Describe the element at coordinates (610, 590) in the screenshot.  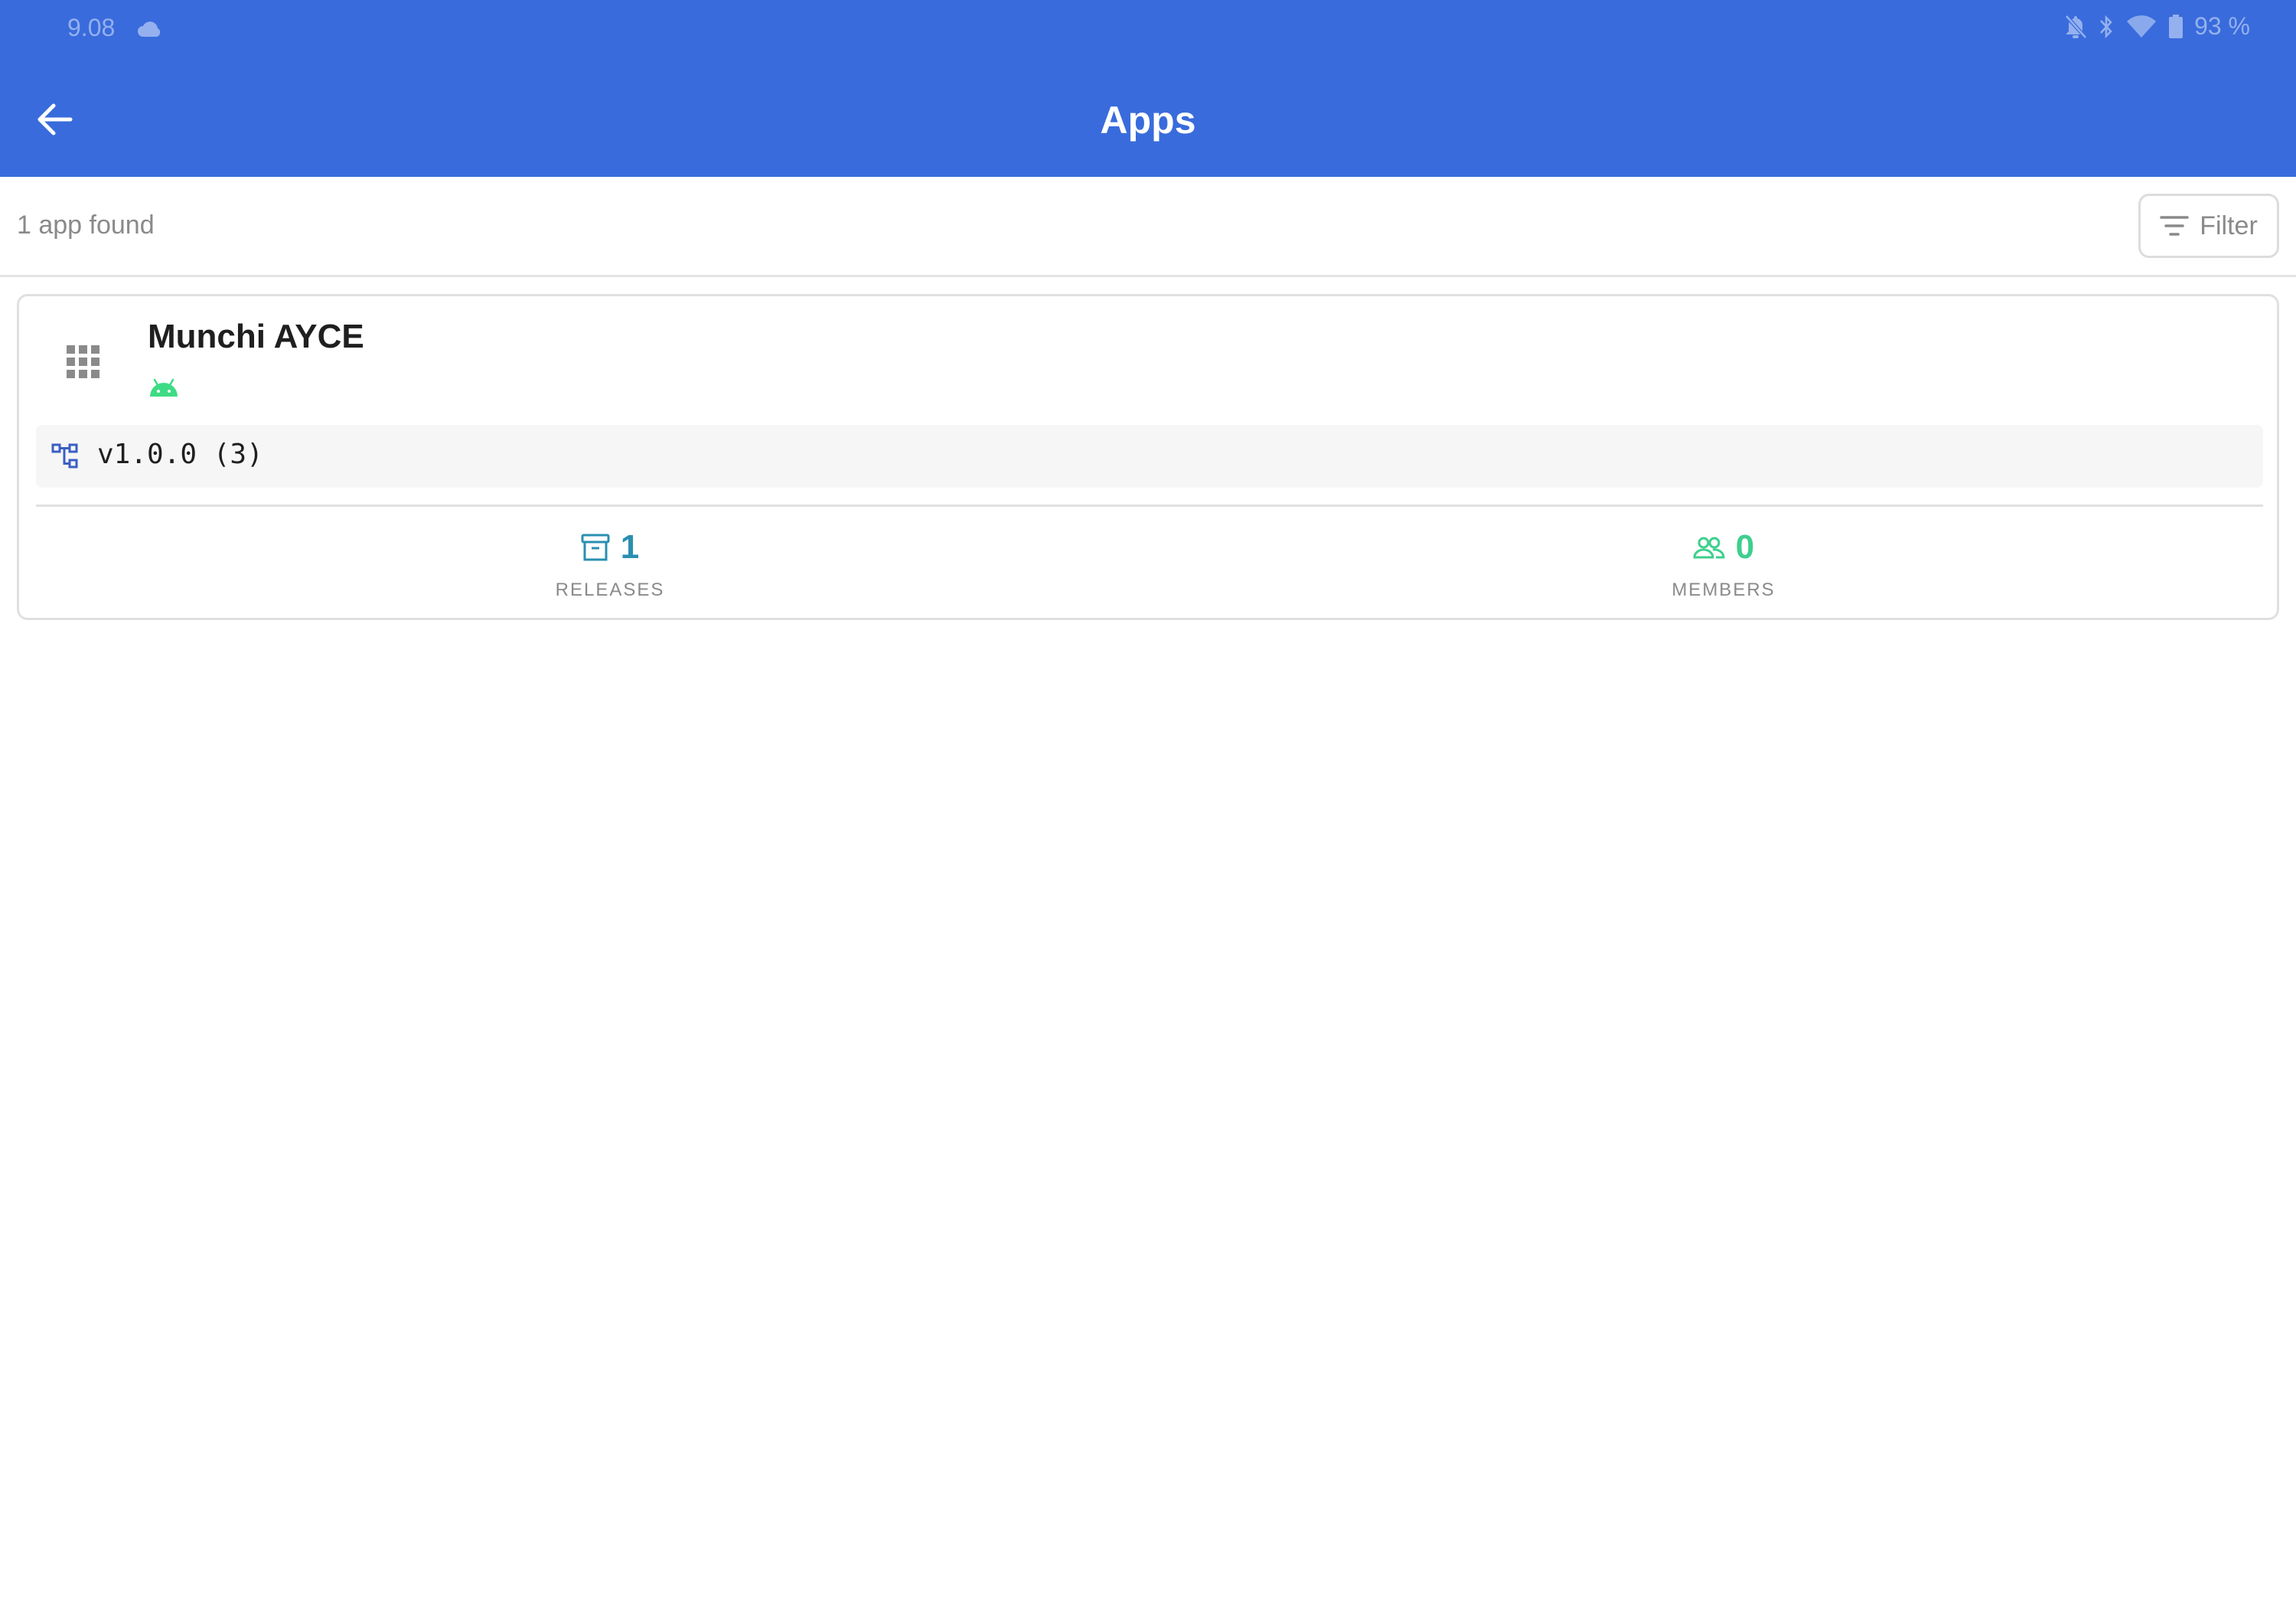
I see `releases-label: RELEASES` at that location.